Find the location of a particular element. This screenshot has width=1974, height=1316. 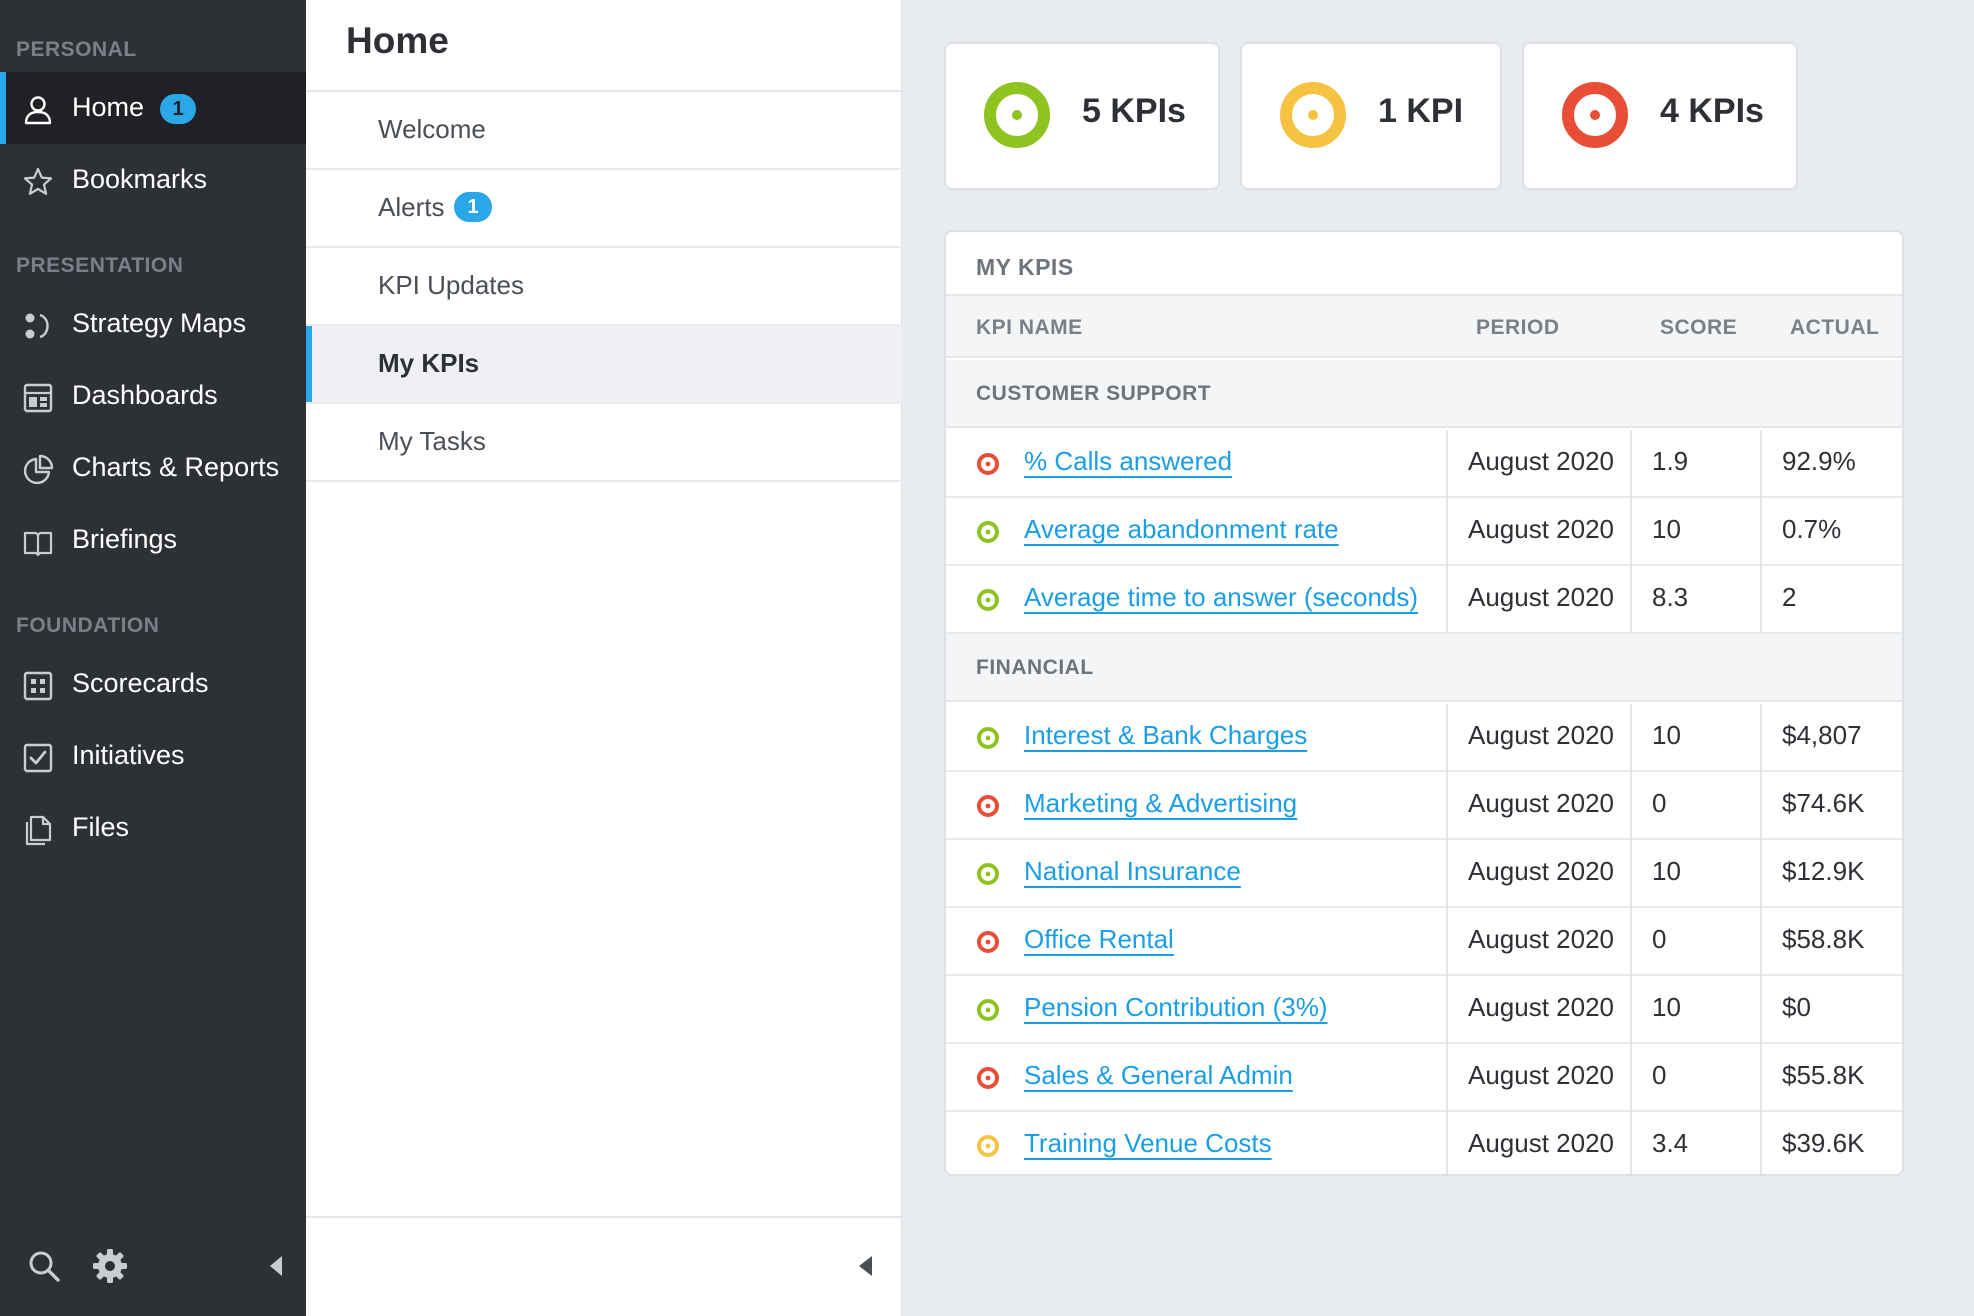

summary-card-good: 5 KPIs is located at coordinates (1082, 116).